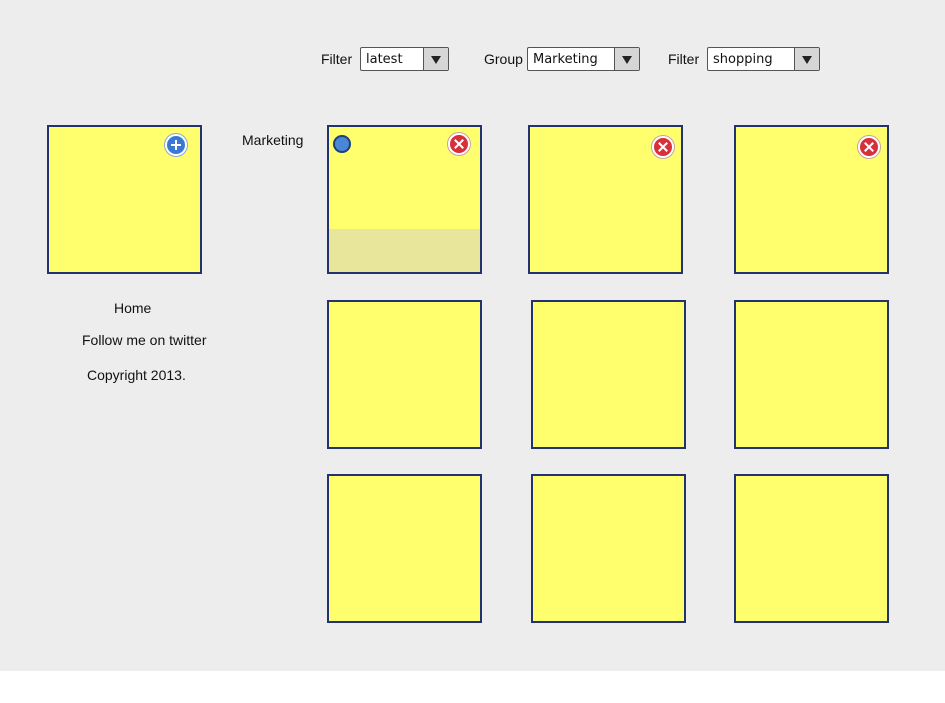 This screenshot has width=945, height=703. What do you see at coordinates (684, 59) in the screenshot?
I see `filter-label-2: Filter` at bounding box center [684, 59].